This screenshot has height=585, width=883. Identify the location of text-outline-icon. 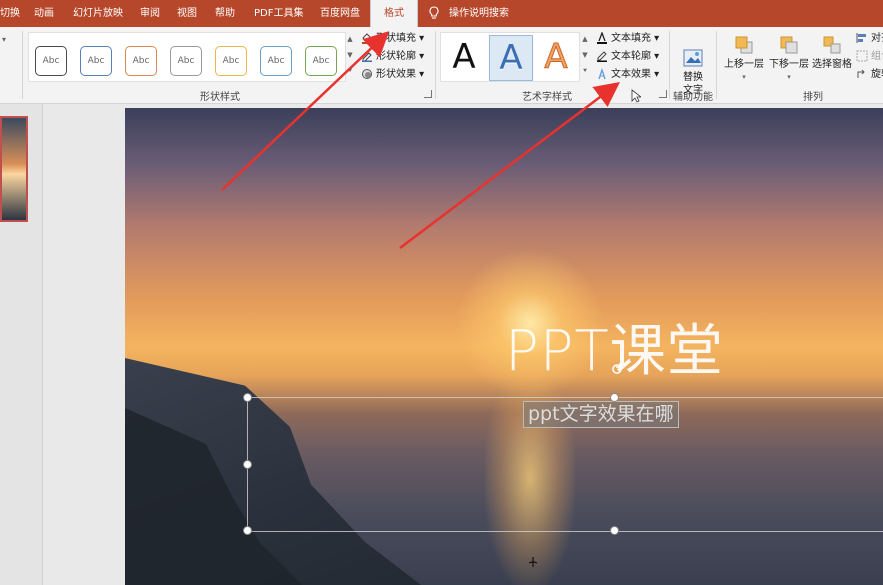
(602, 56).